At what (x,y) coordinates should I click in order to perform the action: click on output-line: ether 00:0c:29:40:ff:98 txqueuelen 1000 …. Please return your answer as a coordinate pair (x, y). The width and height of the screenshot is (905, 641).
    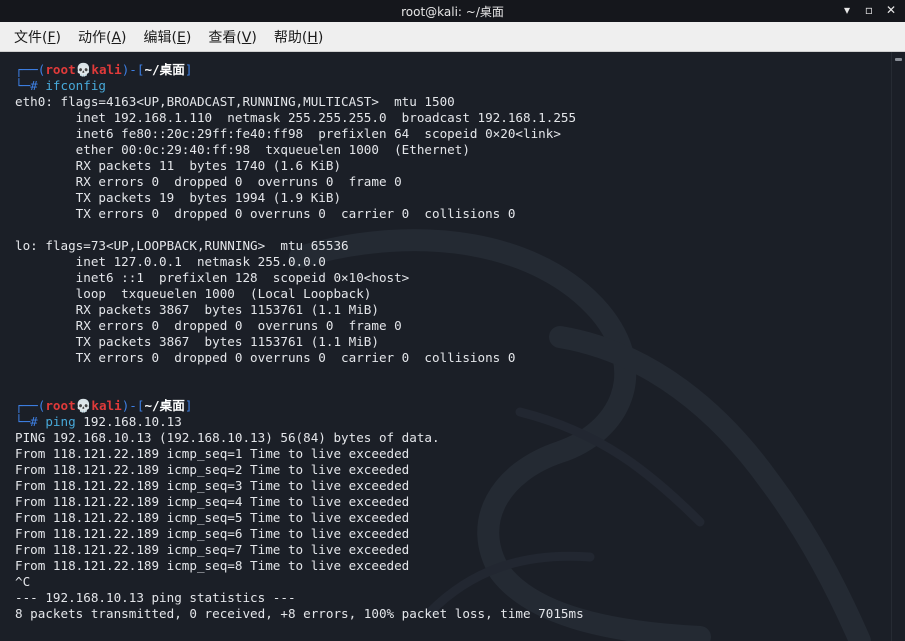
    Looking at the image, I should click on (242, 149).